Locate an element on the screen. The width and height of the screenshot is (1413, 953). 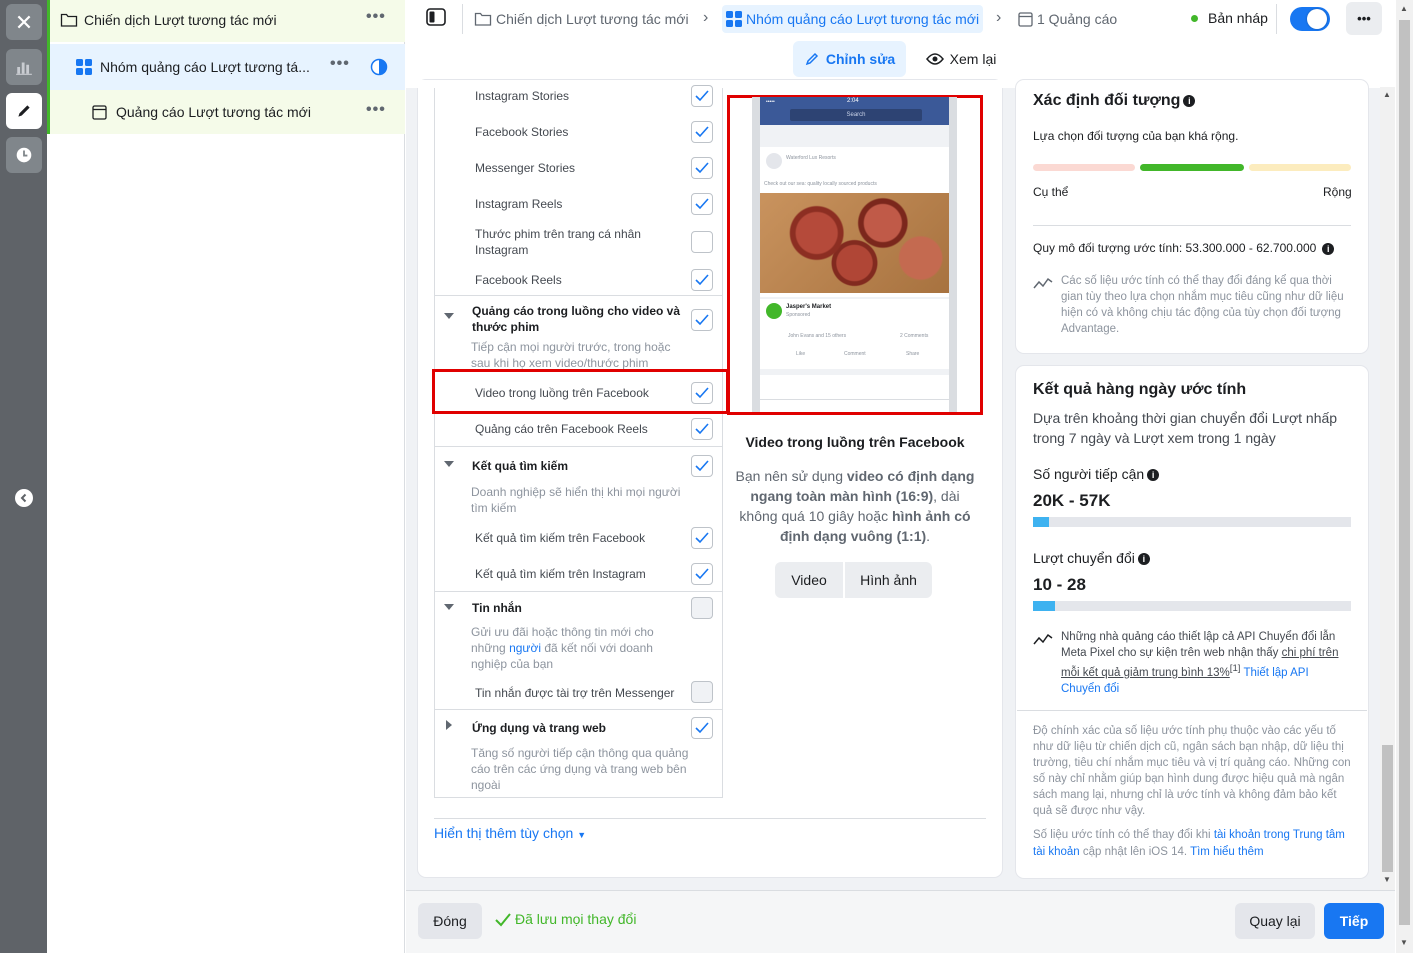
checkbox-search-group is located at coordinates (702, 466).